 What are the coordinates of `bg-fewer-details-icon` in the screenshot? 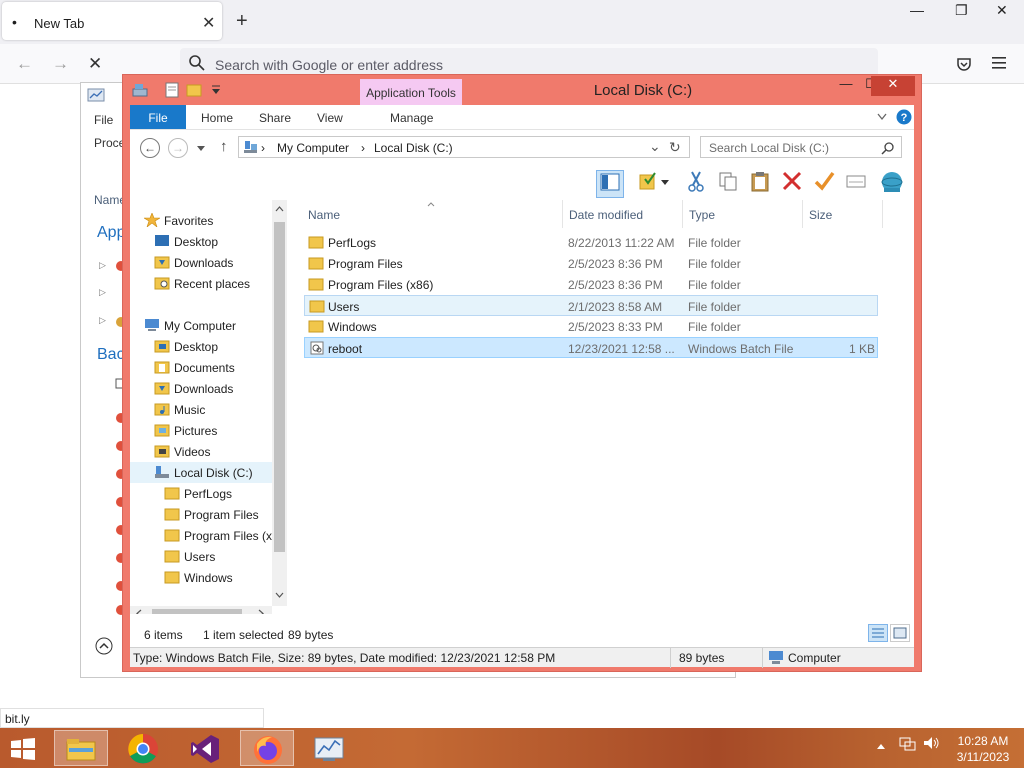 It's located at (104, 647).